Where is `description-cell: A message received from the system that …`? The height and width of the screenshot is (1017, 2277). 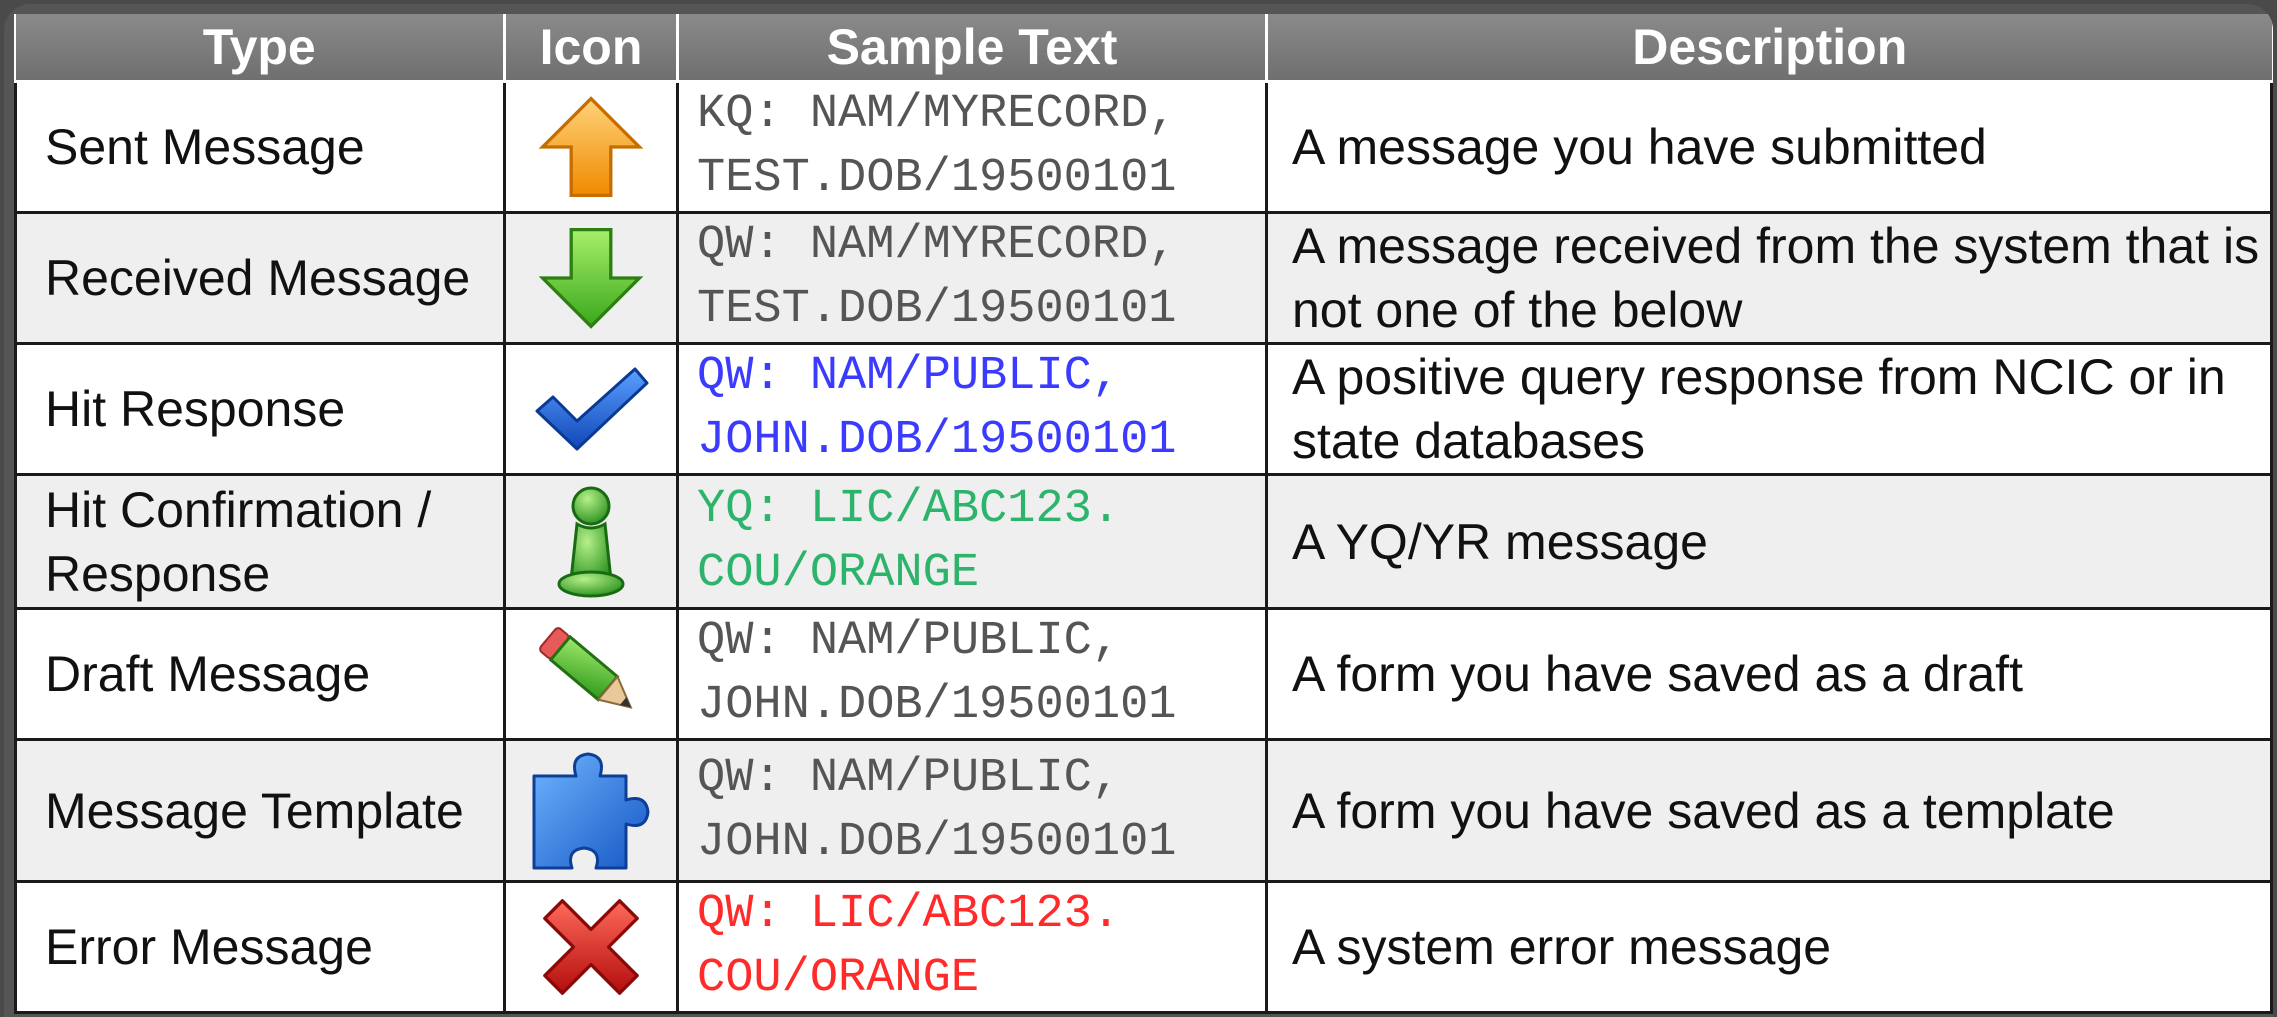
description-cell: A message received from the system that … is located at coordinates (1769, 278).